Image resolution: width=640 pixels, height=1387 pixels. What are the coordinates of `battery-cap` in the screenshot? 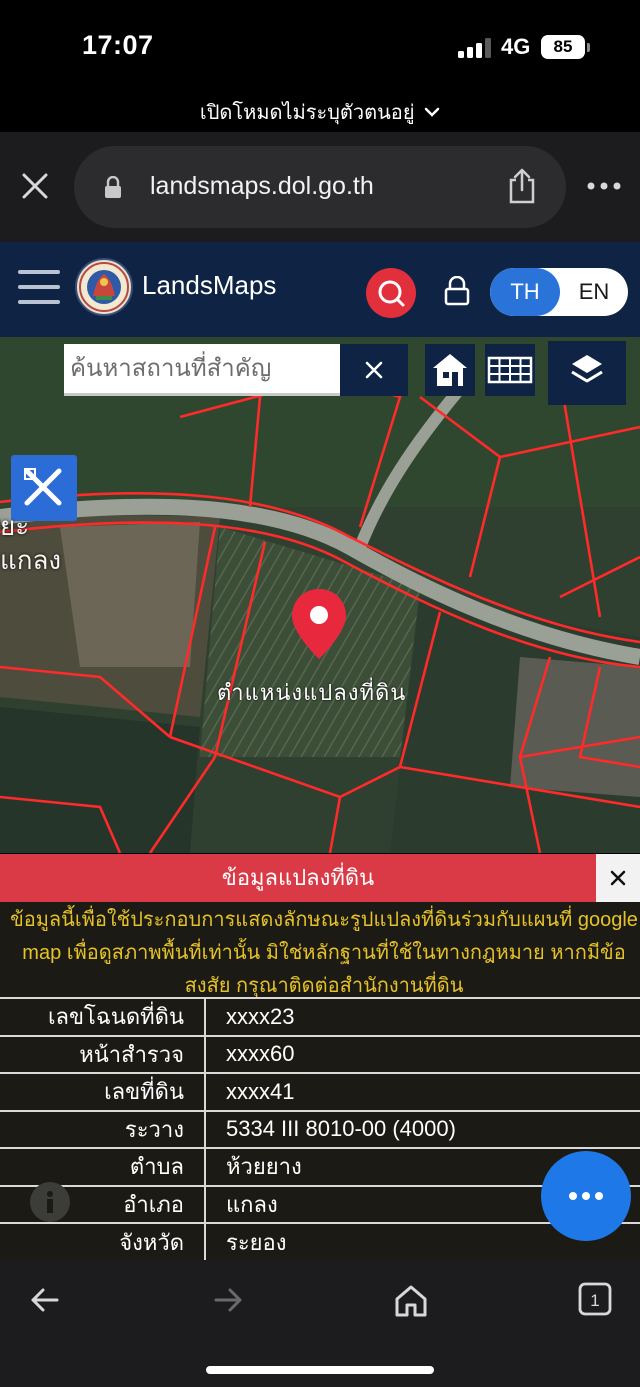 It's located at (588, 47).